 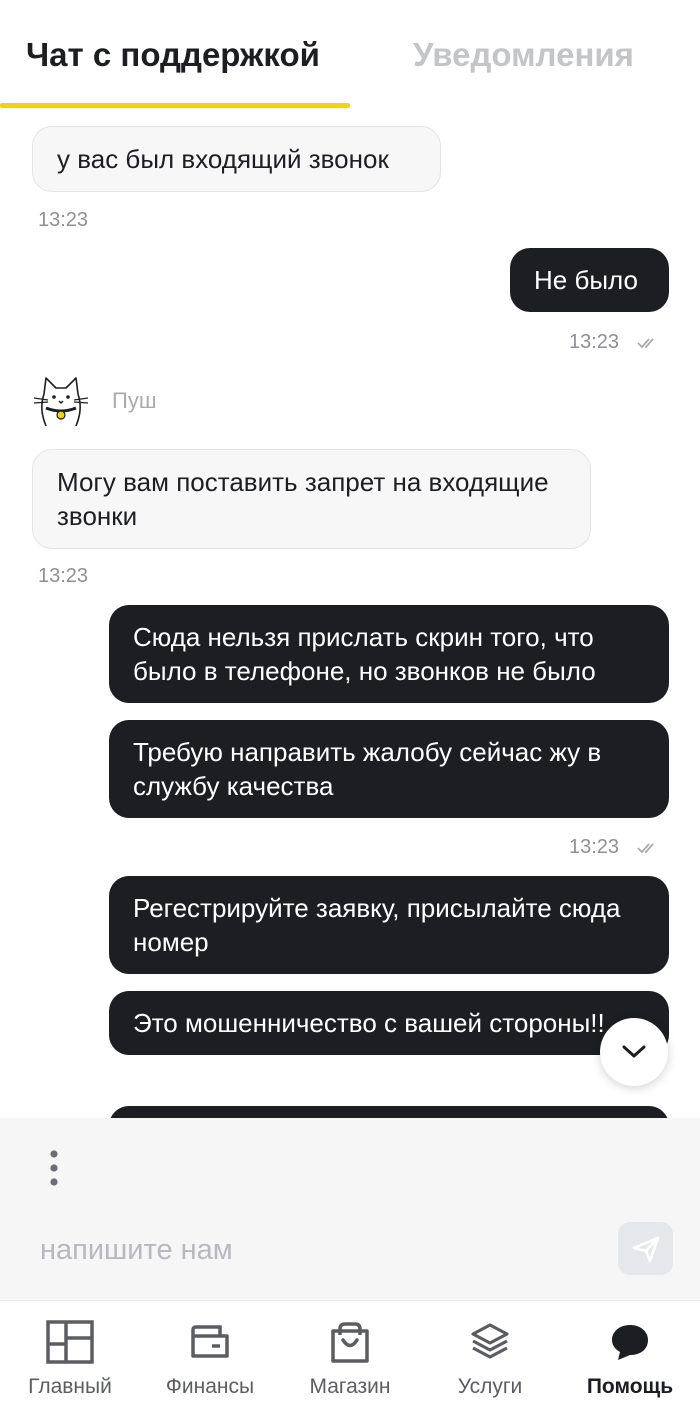 I want to click on chat-bubble-icon, so click(x=630, y=1342).